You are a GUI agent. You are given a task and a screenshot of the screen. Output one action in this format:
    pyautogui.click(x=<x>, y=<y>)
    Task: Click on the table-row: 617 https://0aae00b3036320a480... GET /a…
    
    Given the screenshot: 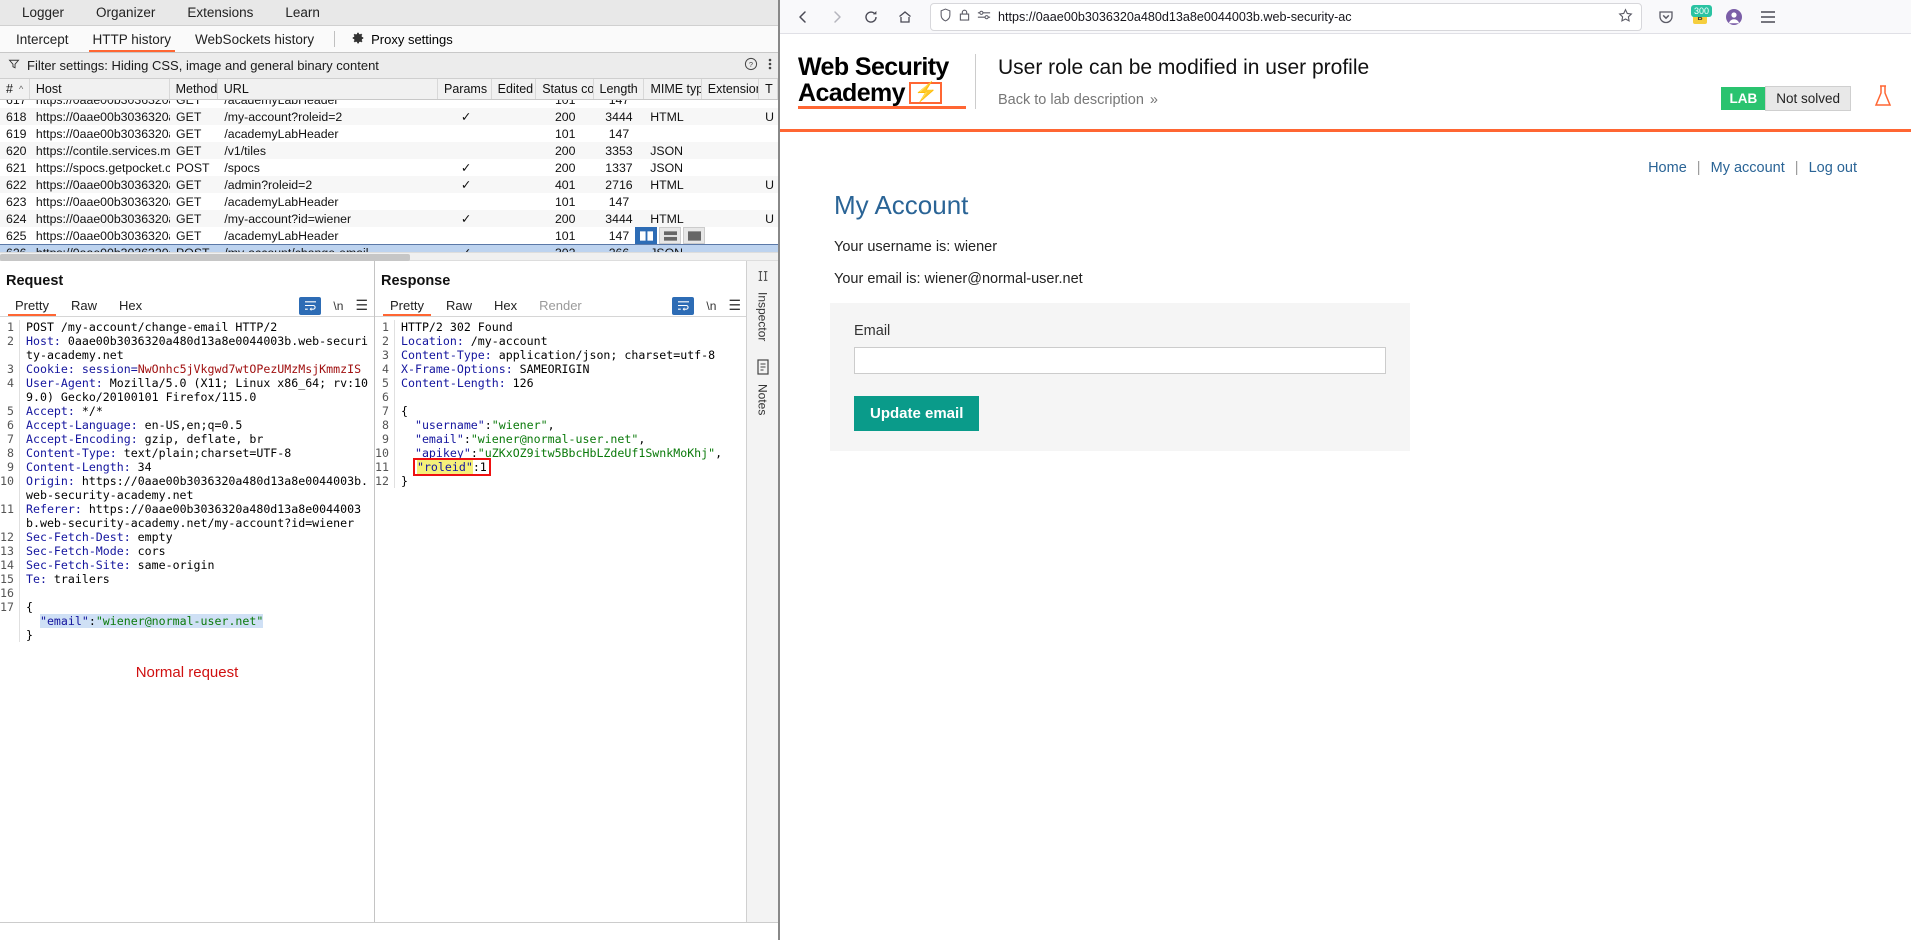 What is the action you would take?
    pyautogui.click(x=389, y=104)
    